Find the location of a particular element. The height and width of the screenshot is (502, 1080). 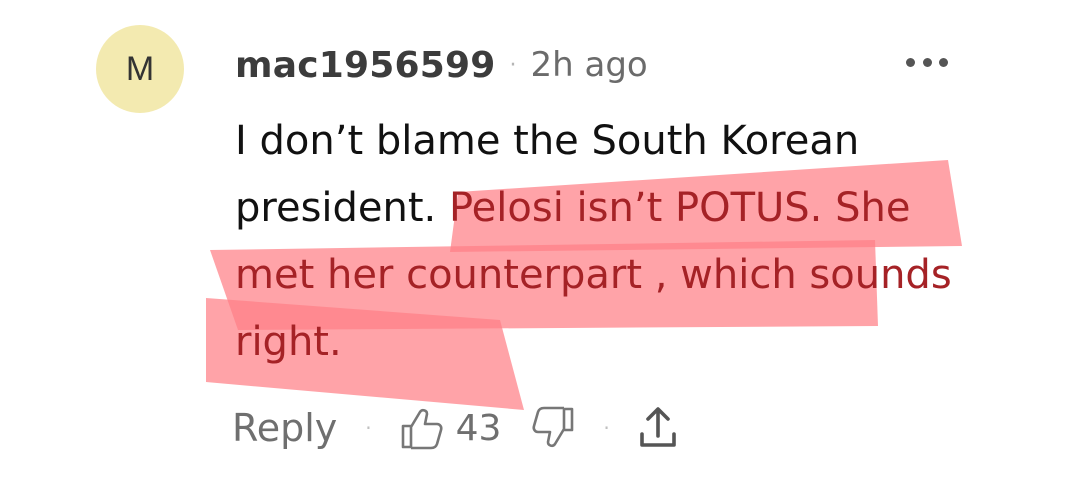

comment-actions: Reply · 43 · is located at coordinates (455, 428).